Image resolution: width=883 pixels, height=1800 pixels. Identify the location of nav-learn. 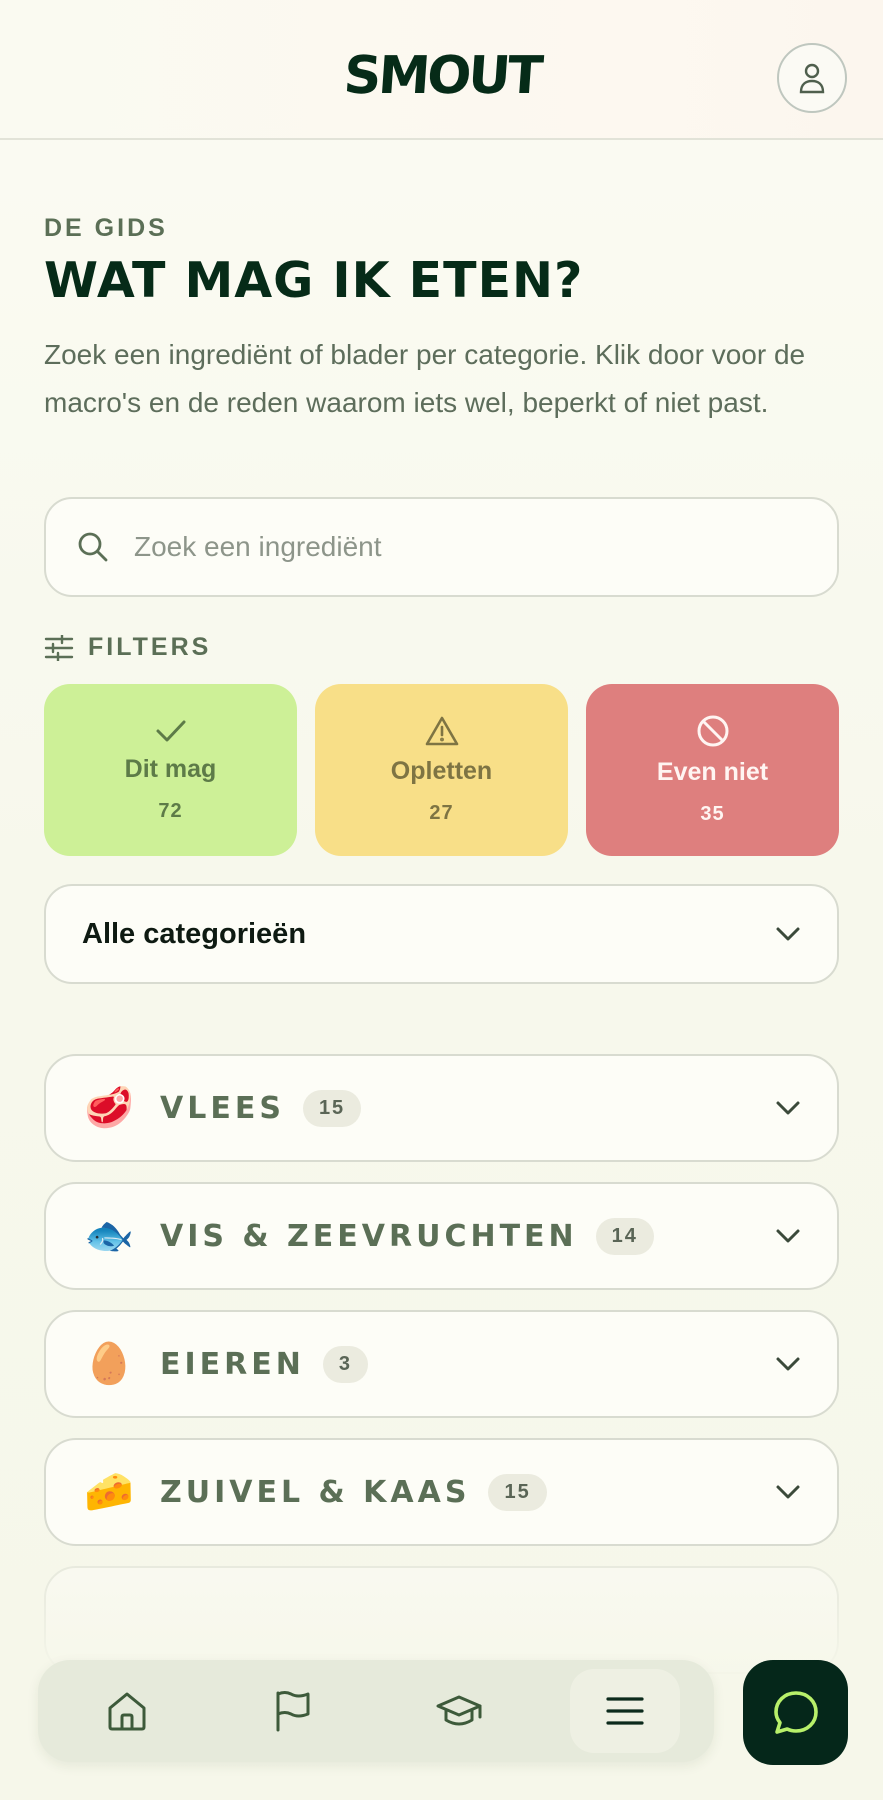
(459, 1711).